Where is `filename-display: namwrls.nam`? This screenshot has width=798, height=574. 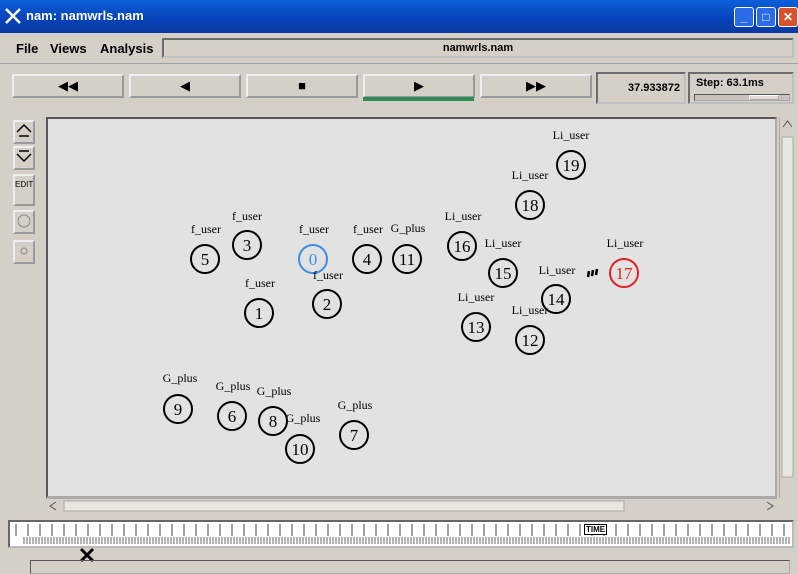
filename-display: namwrls.nam is located at coordinates (478, 48).